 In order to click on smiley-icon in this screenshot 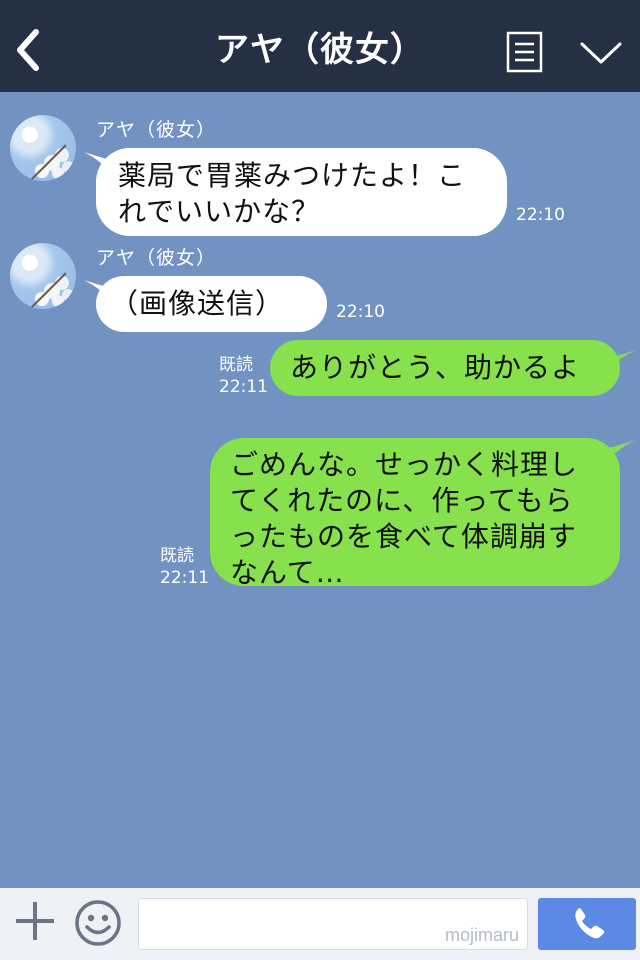, I will do `click(98, 923)`.